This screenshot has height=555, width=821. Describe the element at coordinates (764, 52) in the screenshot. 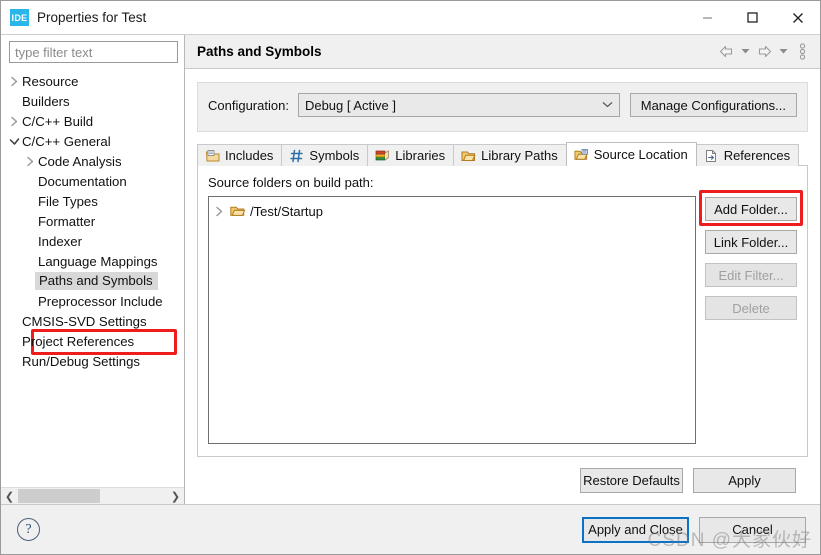

I see `forward-arrow-icon` at that location.